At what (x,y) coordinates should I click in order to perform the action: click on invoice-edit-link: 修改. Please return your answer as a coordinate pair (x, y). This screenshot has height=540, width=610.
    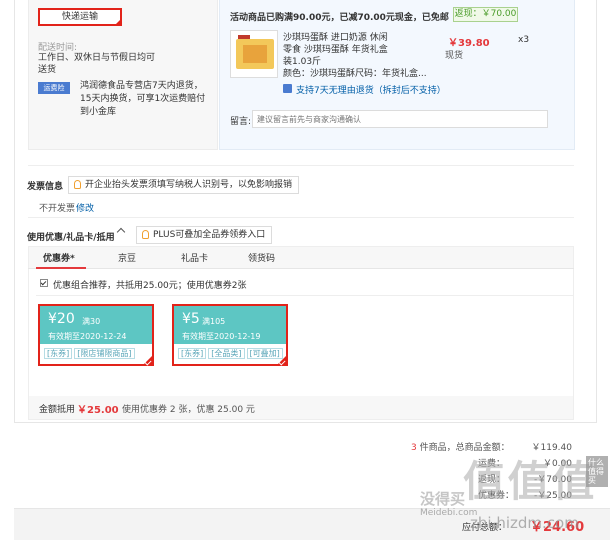
    Looking at the image, I should click on (85, 207).